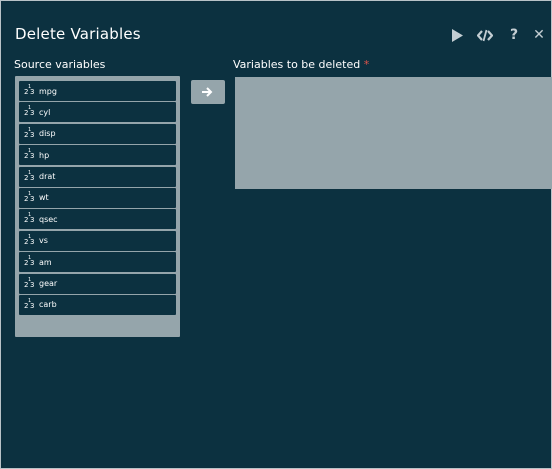 The height and width of the screenshot is (469, 552). Describe the element at coordinates (97, 133) in the screenshot. I see `variable-item-disp: 2 1 3 disp` at that location.